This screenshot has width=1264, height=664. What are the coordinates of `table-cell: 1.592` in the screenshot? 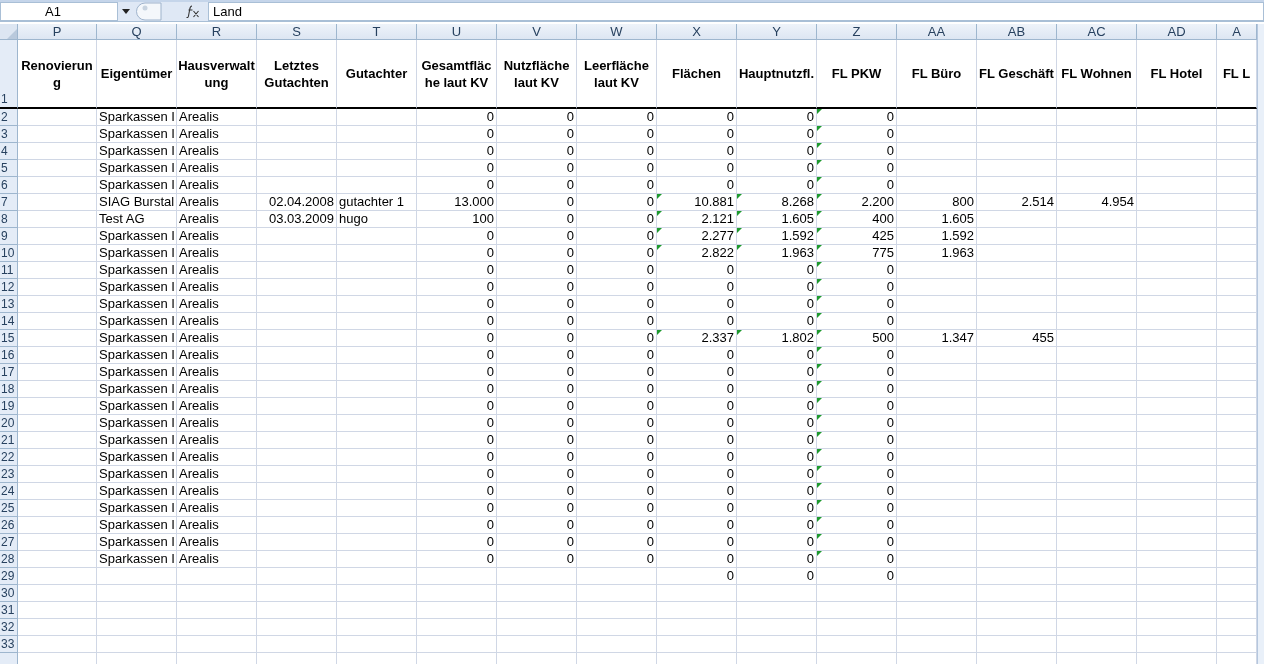 It's located at (937, 236).